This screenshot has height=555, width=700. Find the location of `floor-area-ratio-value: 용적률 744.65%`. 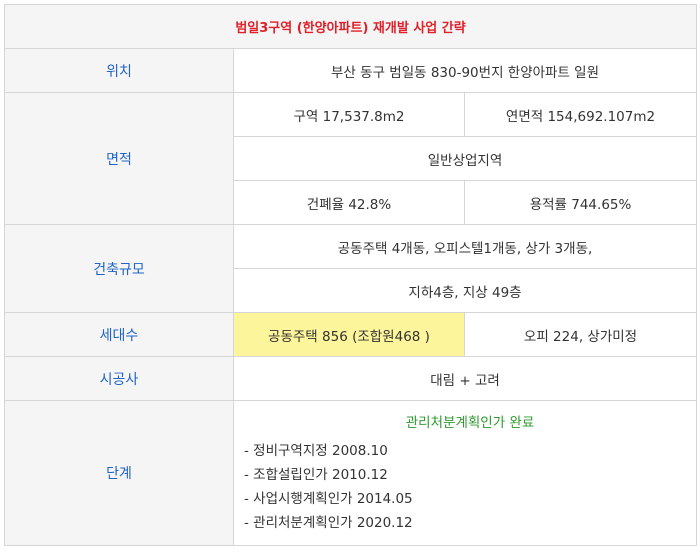

floor-area-ratio-value: 용적률 744.65% is located at coordinates (580, 202).